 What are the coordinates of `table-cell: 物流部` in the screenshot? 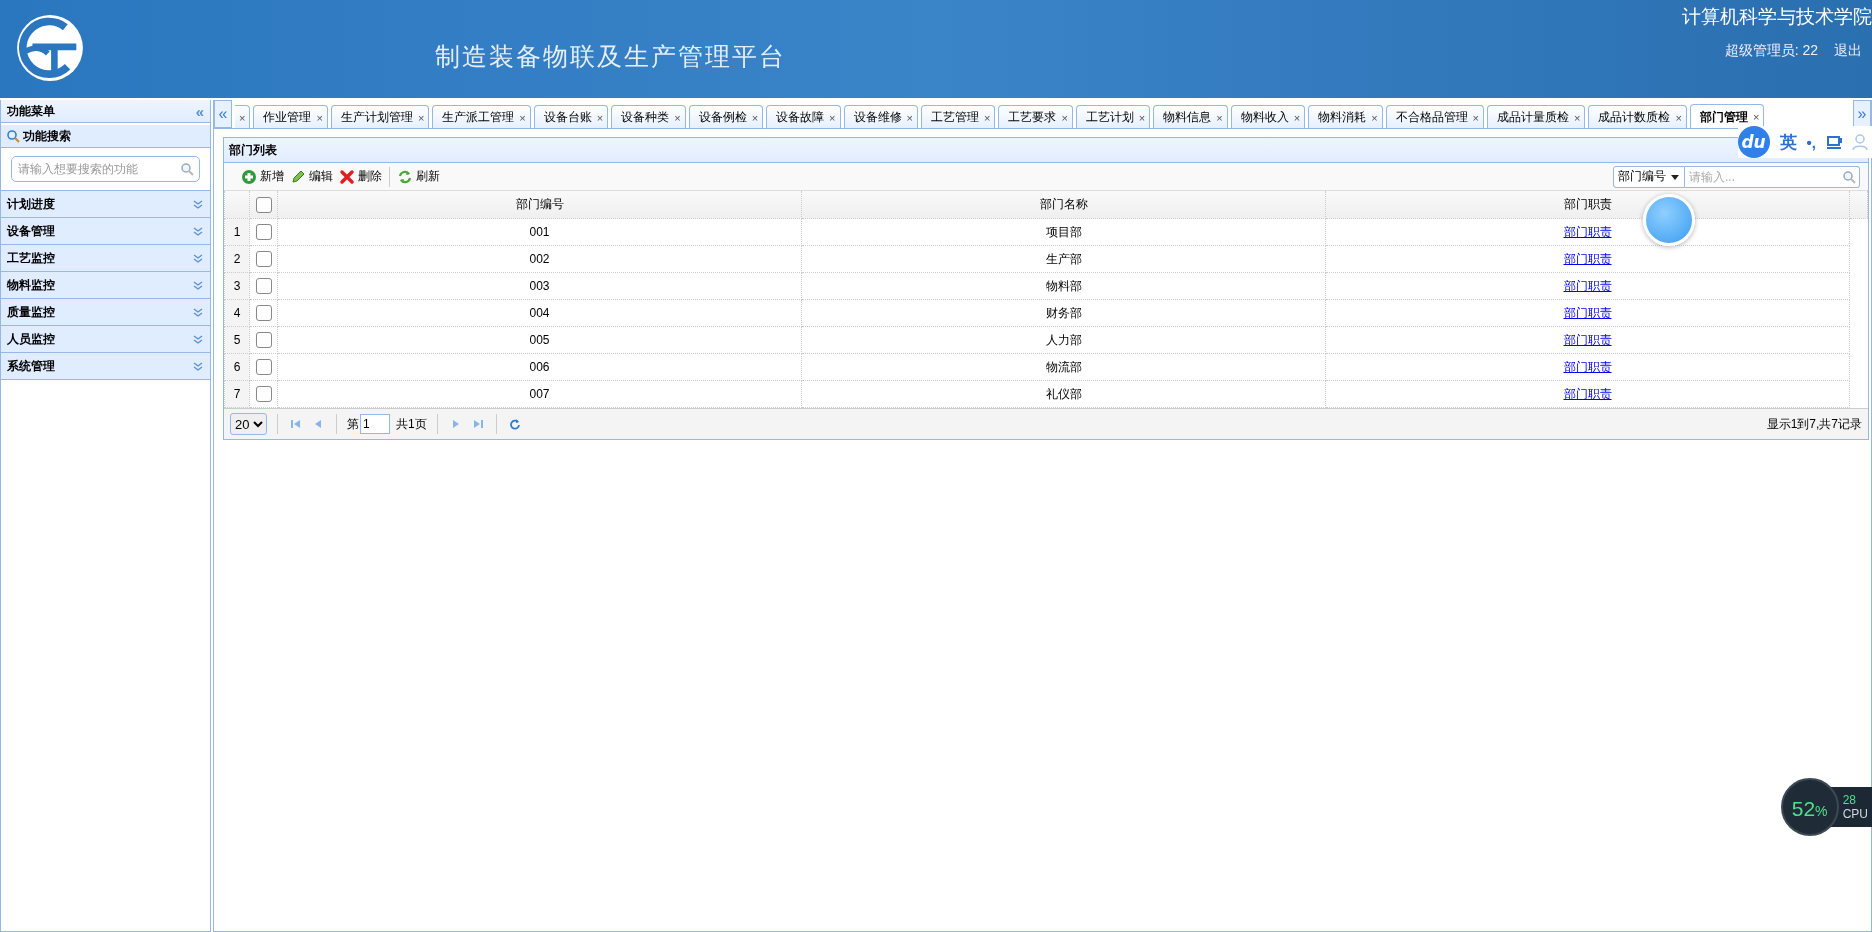 It's located at (1063, 367).